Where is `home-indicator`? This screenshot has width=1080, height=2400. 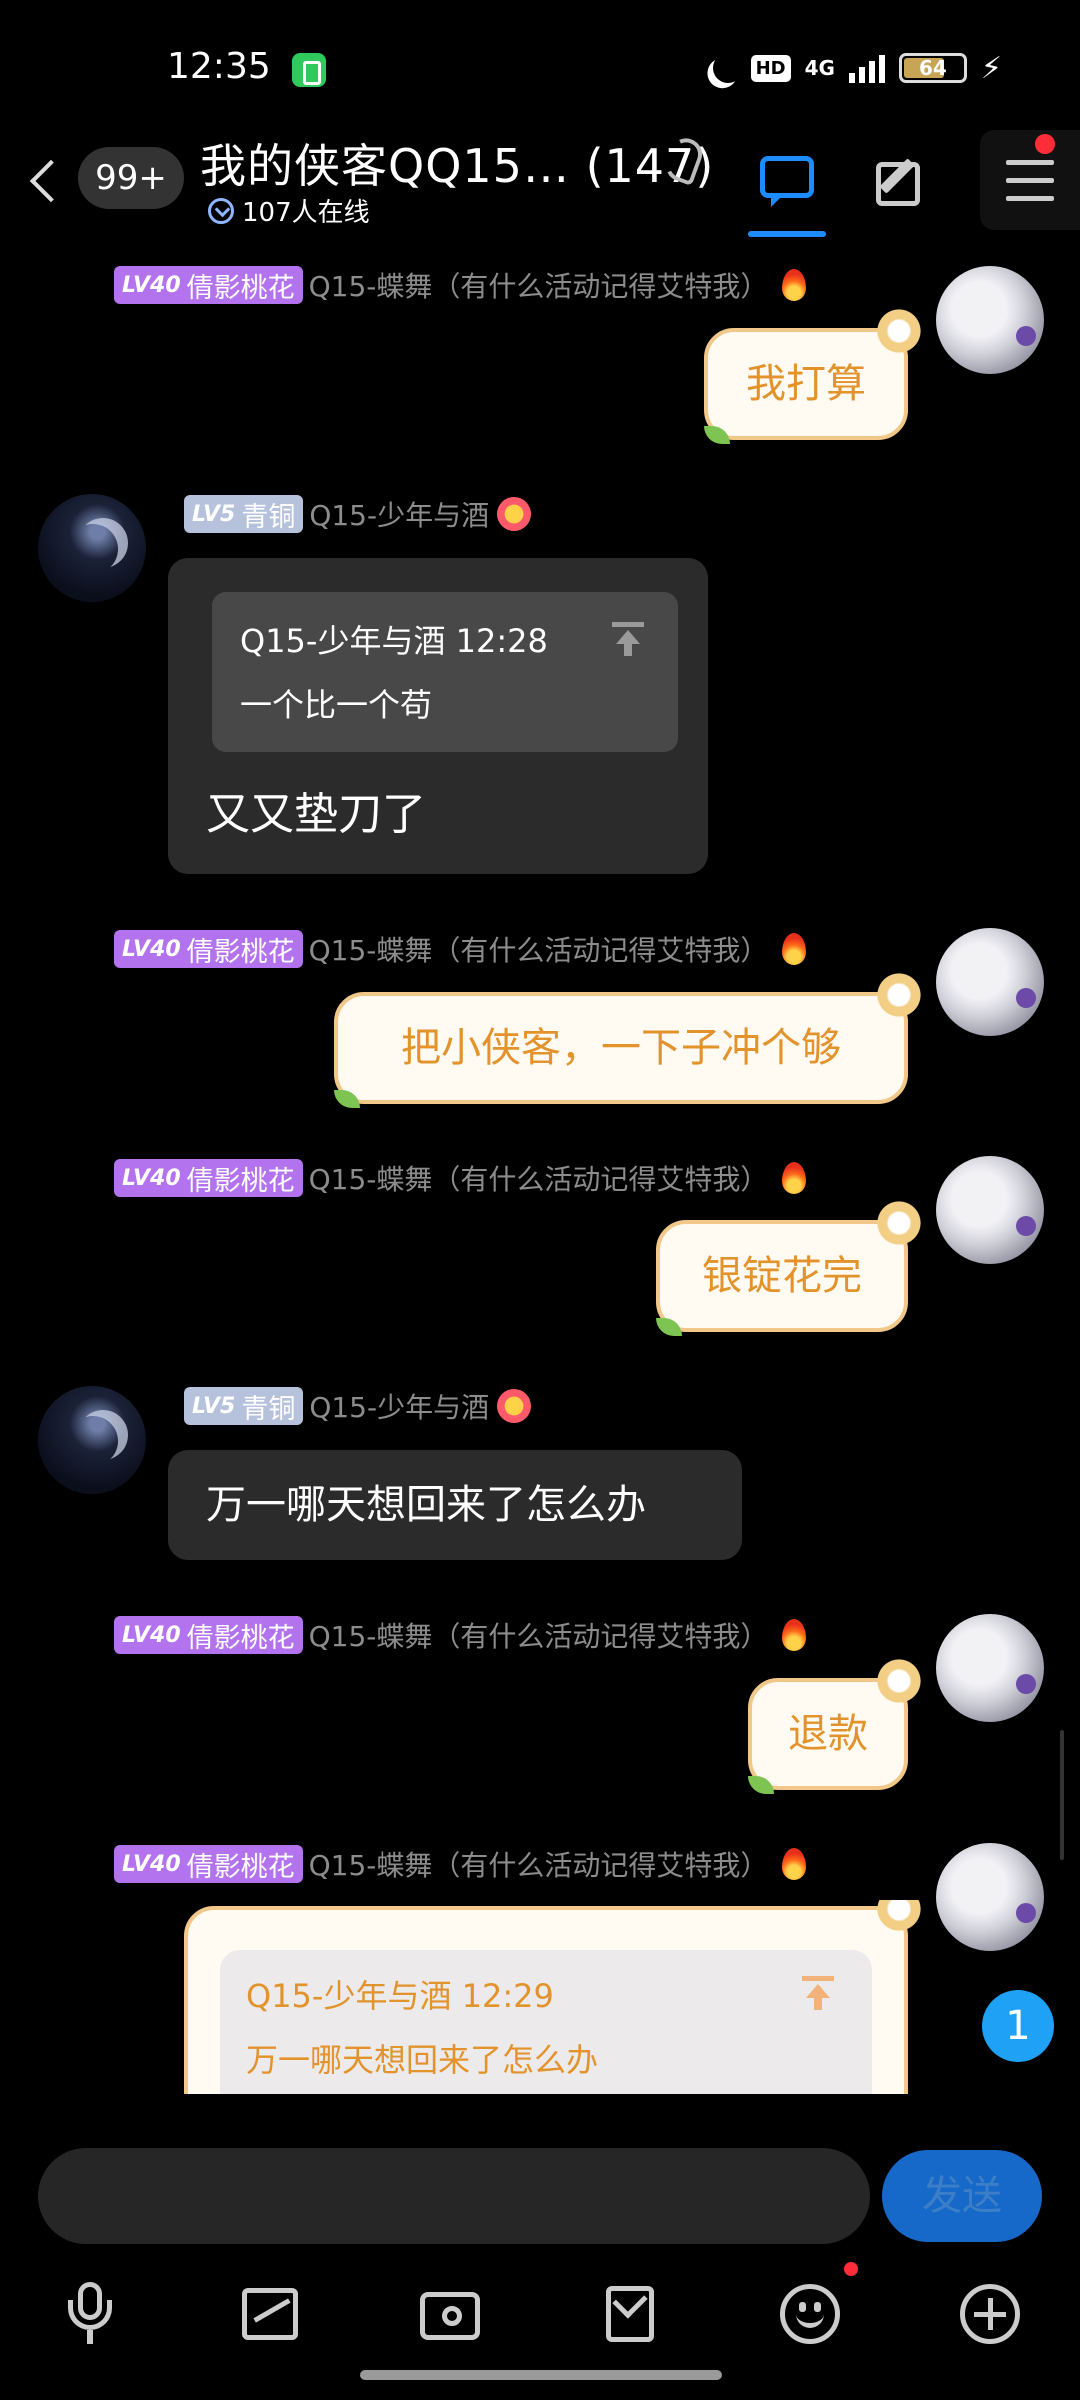
home-indicator is located at coordinates (541, 2375).